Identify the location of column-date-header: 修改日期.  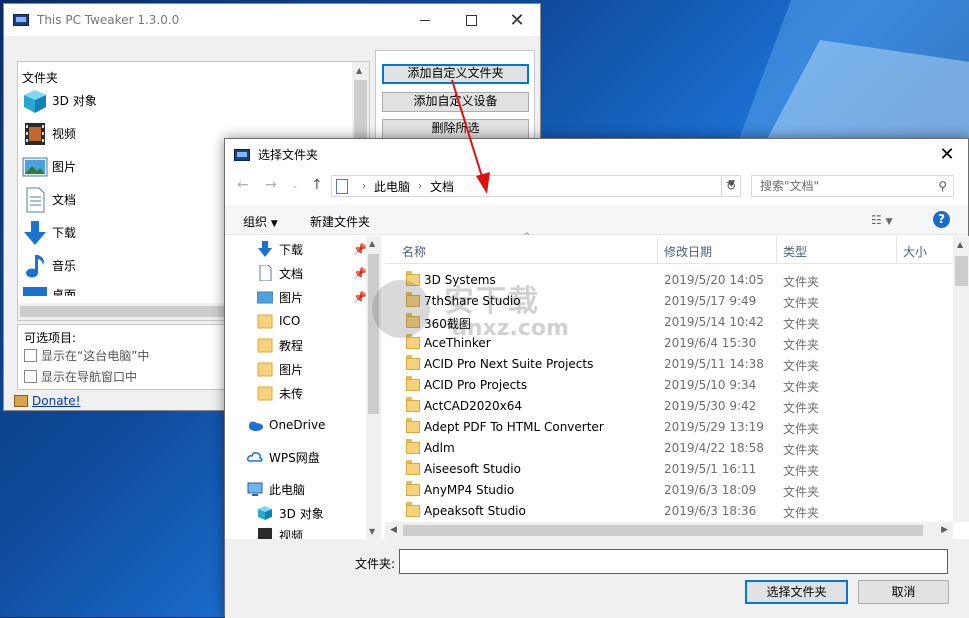
(688, 251).